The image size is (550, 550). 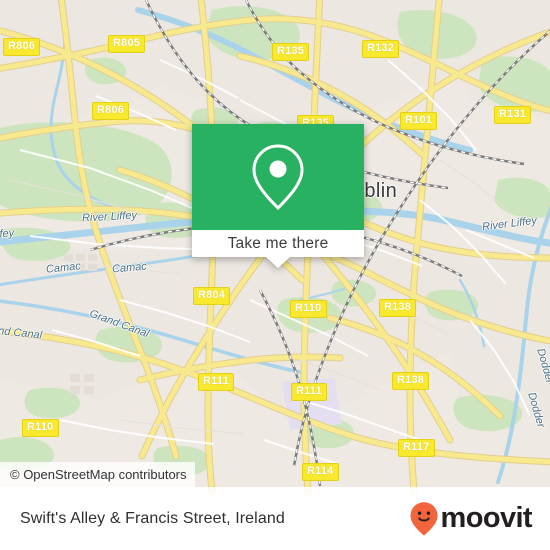 I want to click on location-title: Swift's Alley & Francis Street, Ireland, so click(x=152, y=518).